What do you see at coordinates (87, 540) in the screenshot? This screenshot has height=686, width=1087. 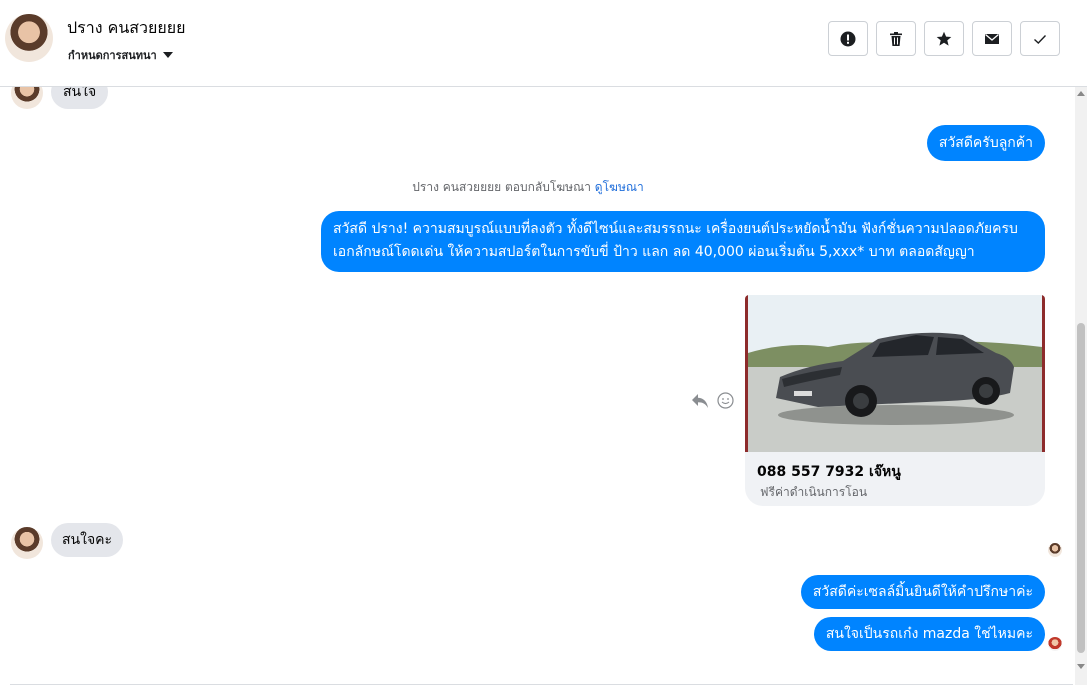 I see `incoming-message: สนใจคะ` at bounding box center [87, 540].